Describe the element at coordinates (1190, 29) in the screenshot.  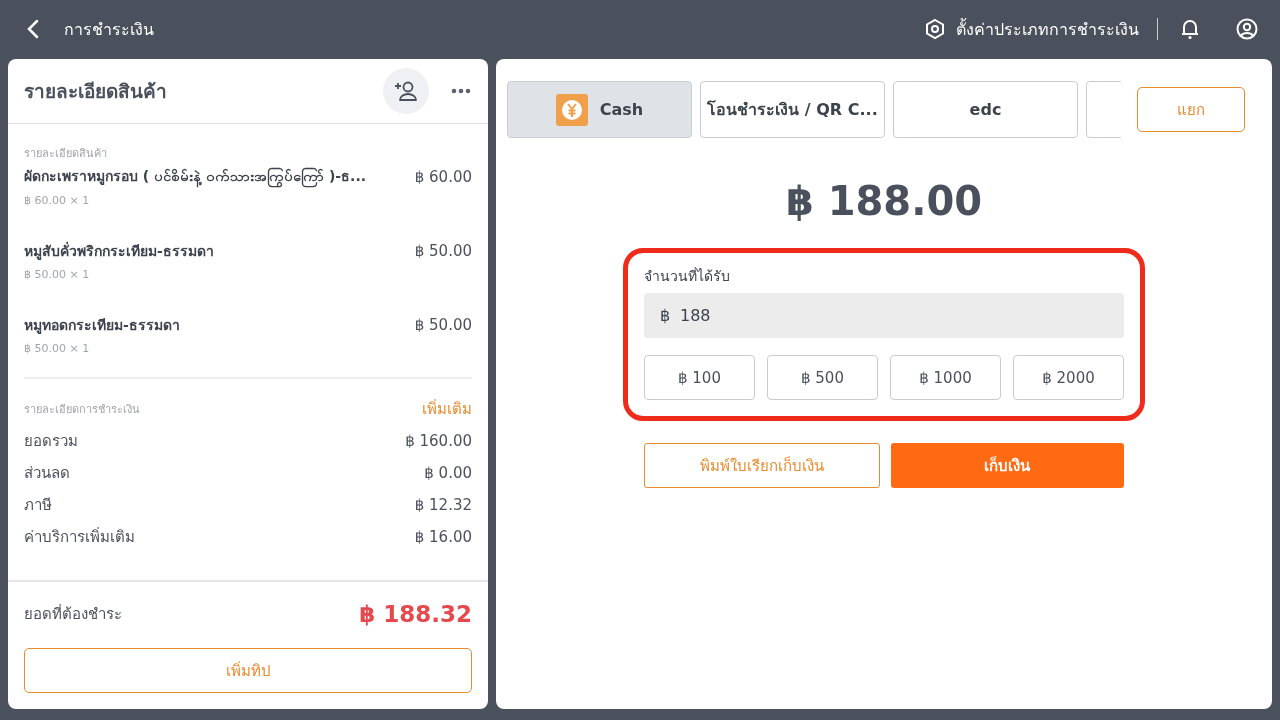
I see `bell-icon` at that location.